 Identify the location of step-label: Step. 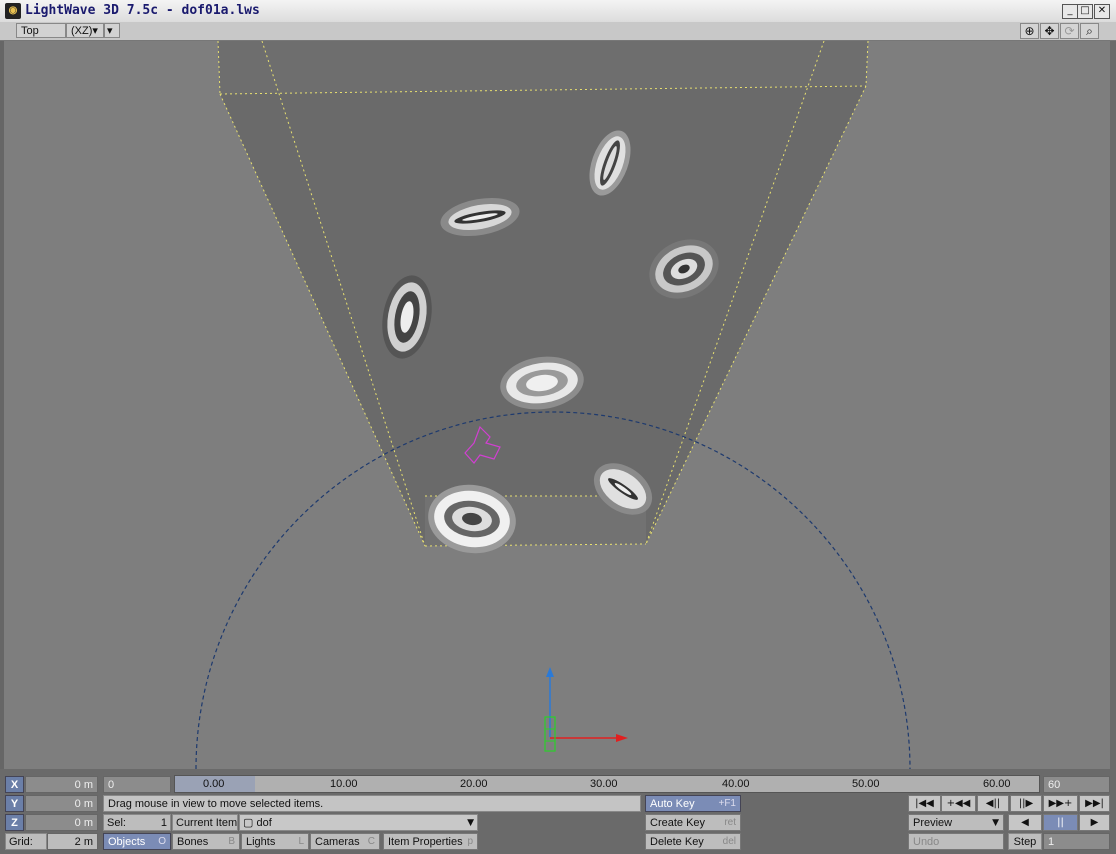
(1025, 841).